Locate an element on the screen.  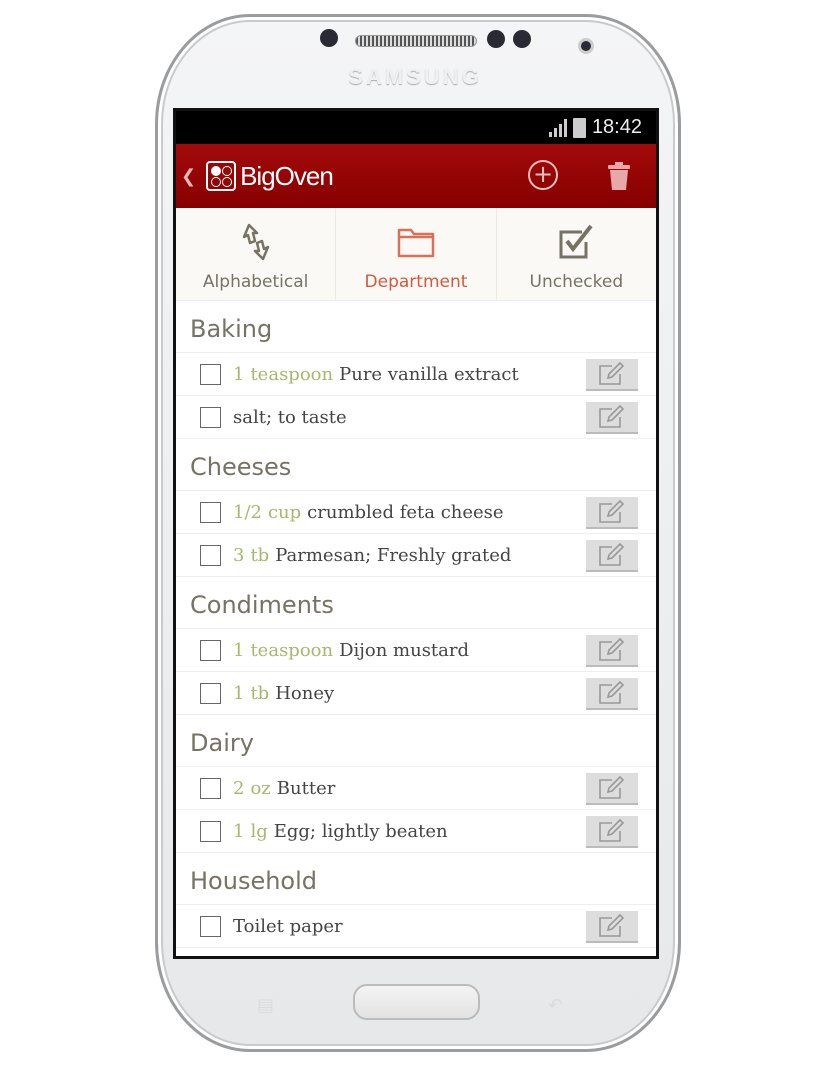
list-item: 1 lg Egg; lightly beaten is located at coordinates (416, 831).